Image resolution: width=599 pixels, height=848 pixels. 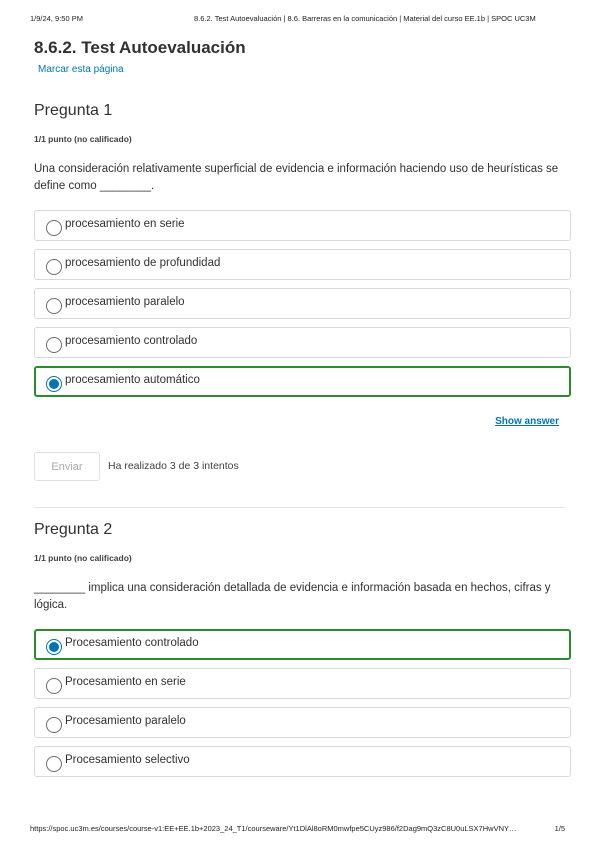 What do you see at coordinates (56, 18) in the screenshot?
I see `print-date: 1/9/24, 9:50 PM` at bounding box center [56, 18].